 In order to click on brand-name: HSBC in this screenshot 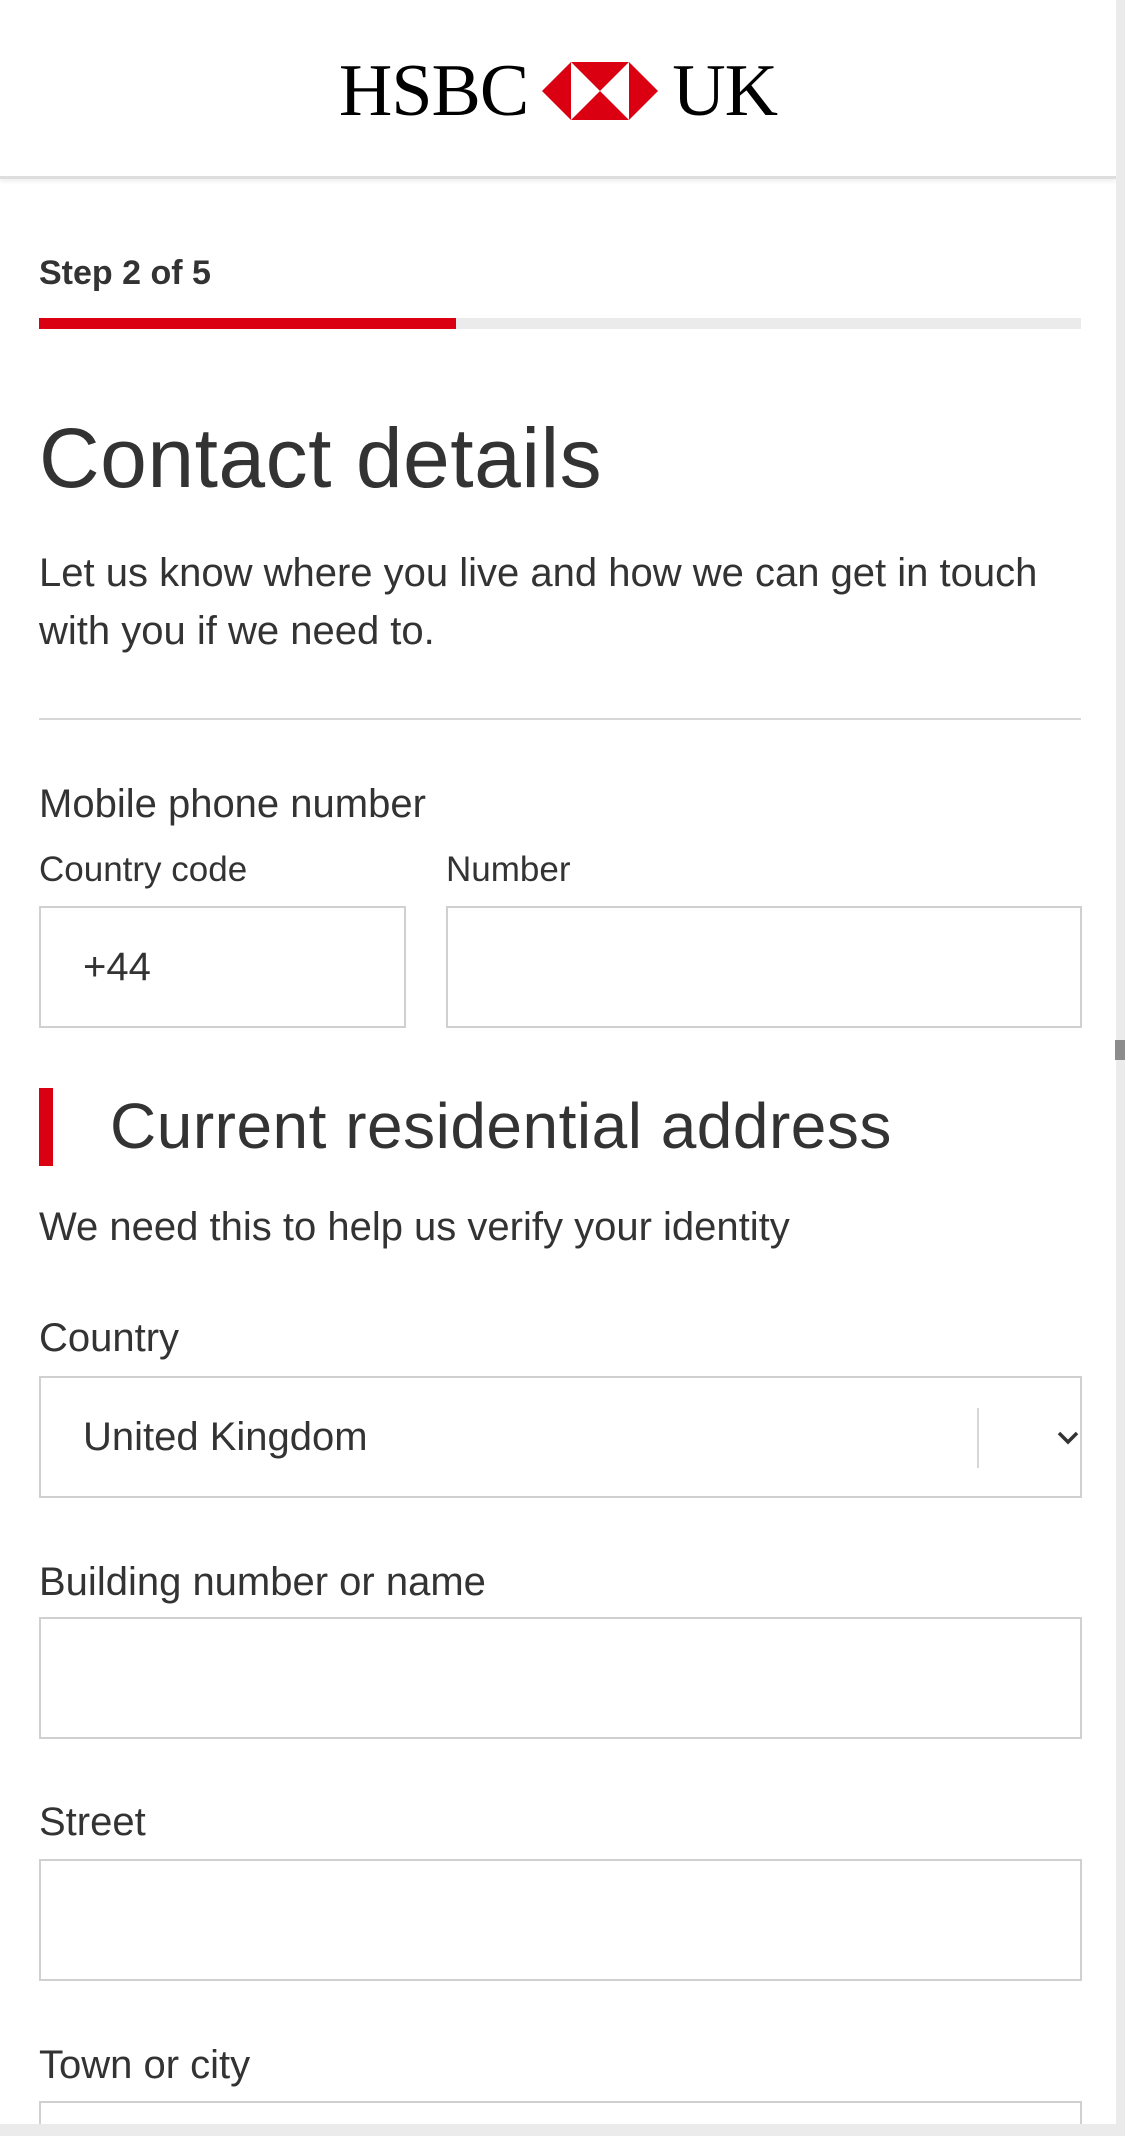, I will do `click(433, 91)`.